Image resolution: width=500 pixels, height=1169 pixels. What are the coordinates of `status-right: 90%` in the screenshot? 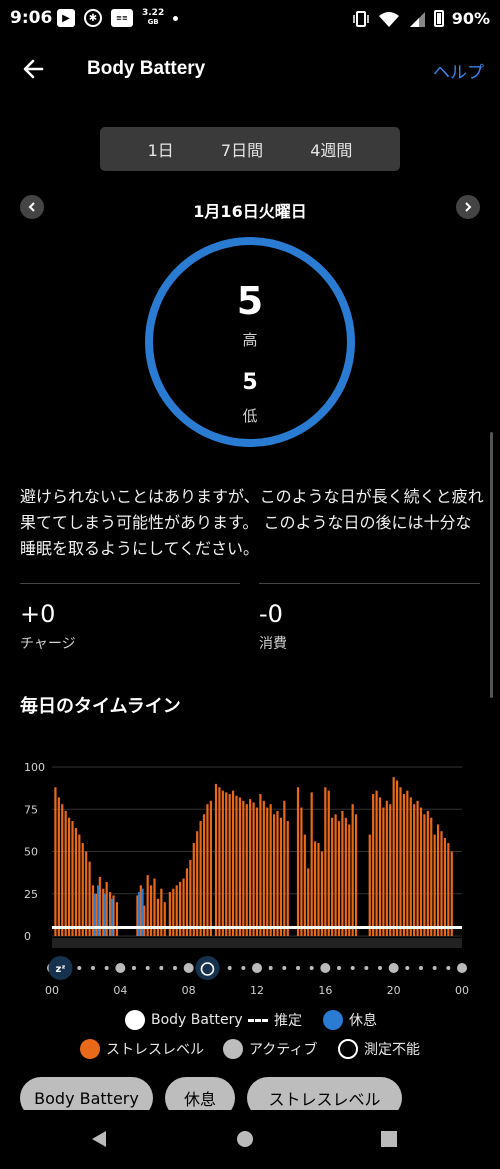 It's located at (421, 18).